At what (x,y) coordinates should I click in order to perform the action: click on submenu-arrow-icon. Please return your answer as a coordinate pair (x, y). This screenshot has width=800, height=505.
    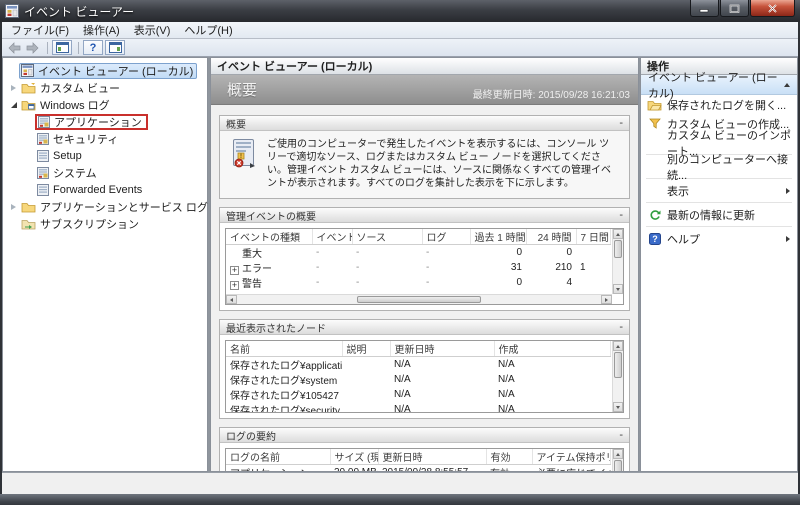
    Looking at the image, I should click on (788, 238).